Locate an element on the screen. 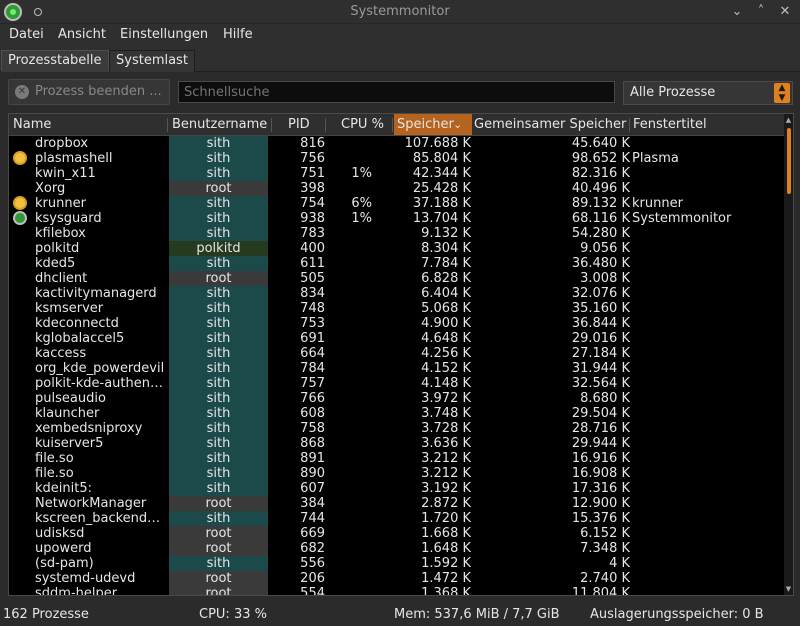  cell-memory: 5.068 K is located at coordinates (446, 308).